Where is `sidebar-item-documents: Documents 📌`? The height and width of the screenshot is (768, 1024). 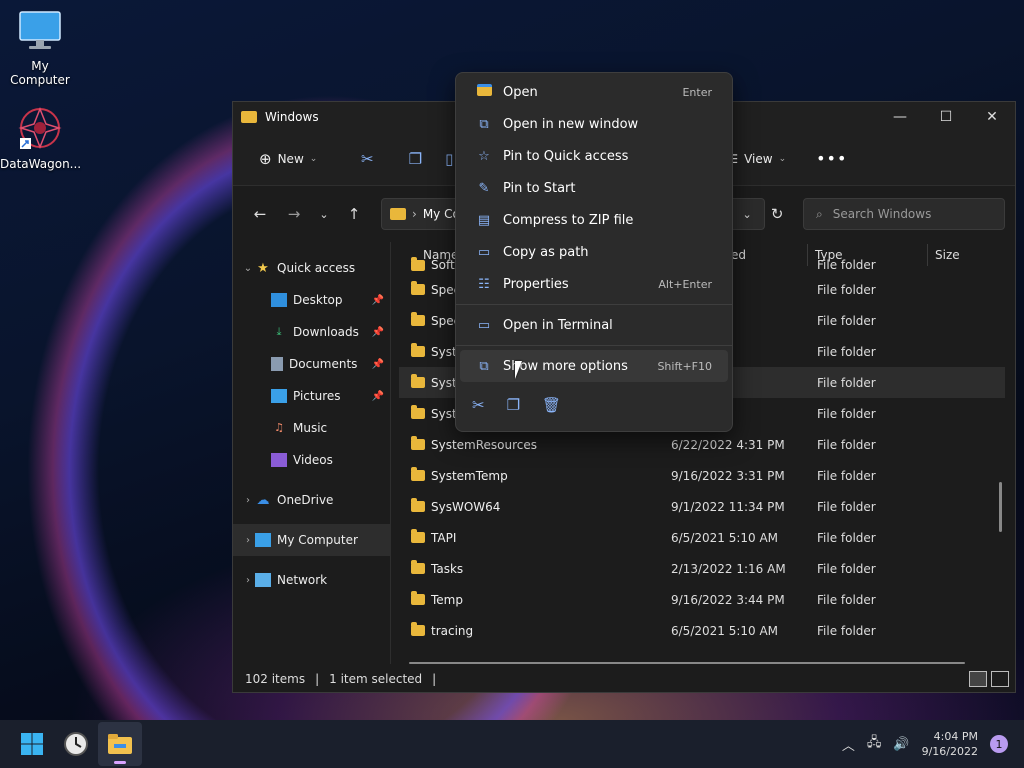 sidebar-item-documents: Documents 📌 is located at coordinates (311, 364).